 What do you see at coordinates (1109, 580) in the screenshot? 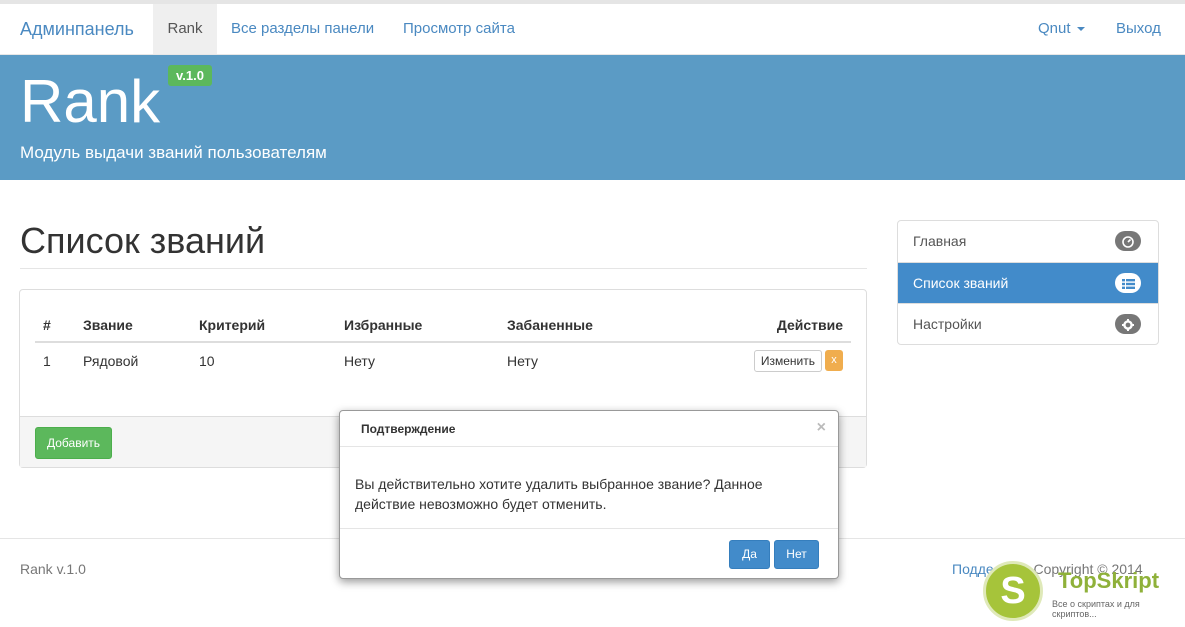
I see `watermark-name: TopSkript` at bounding box center [1109, 580].